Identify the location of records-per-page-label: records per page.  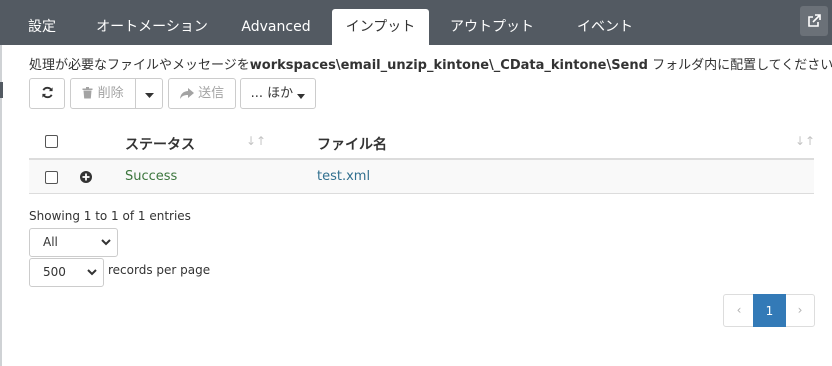
(159, 270).